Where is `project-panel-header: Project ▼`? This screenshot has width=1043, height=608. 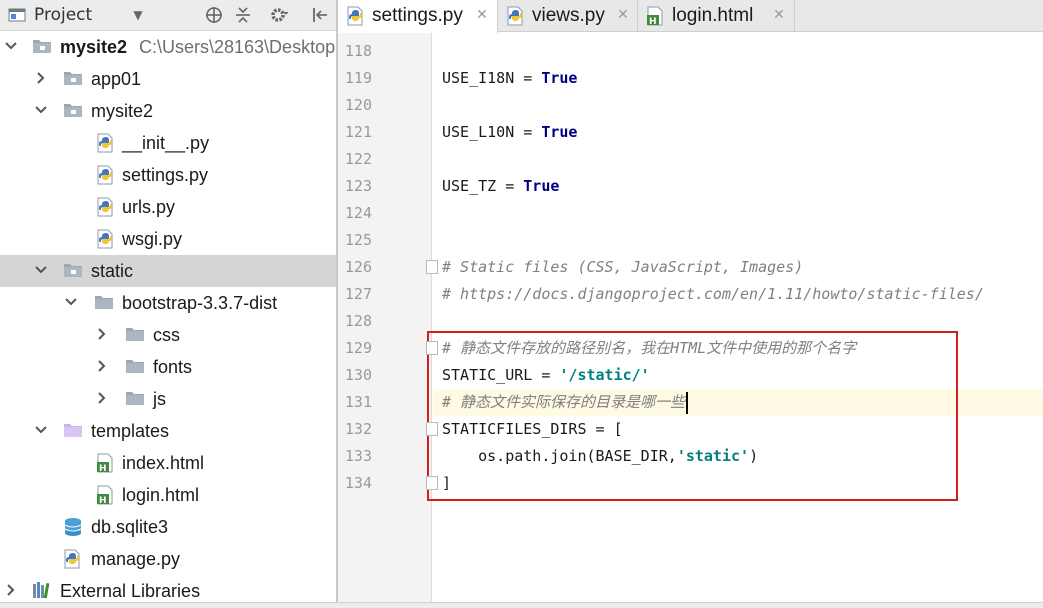
project-panel-header: Project ▼ is located at coordinates (168, 15).